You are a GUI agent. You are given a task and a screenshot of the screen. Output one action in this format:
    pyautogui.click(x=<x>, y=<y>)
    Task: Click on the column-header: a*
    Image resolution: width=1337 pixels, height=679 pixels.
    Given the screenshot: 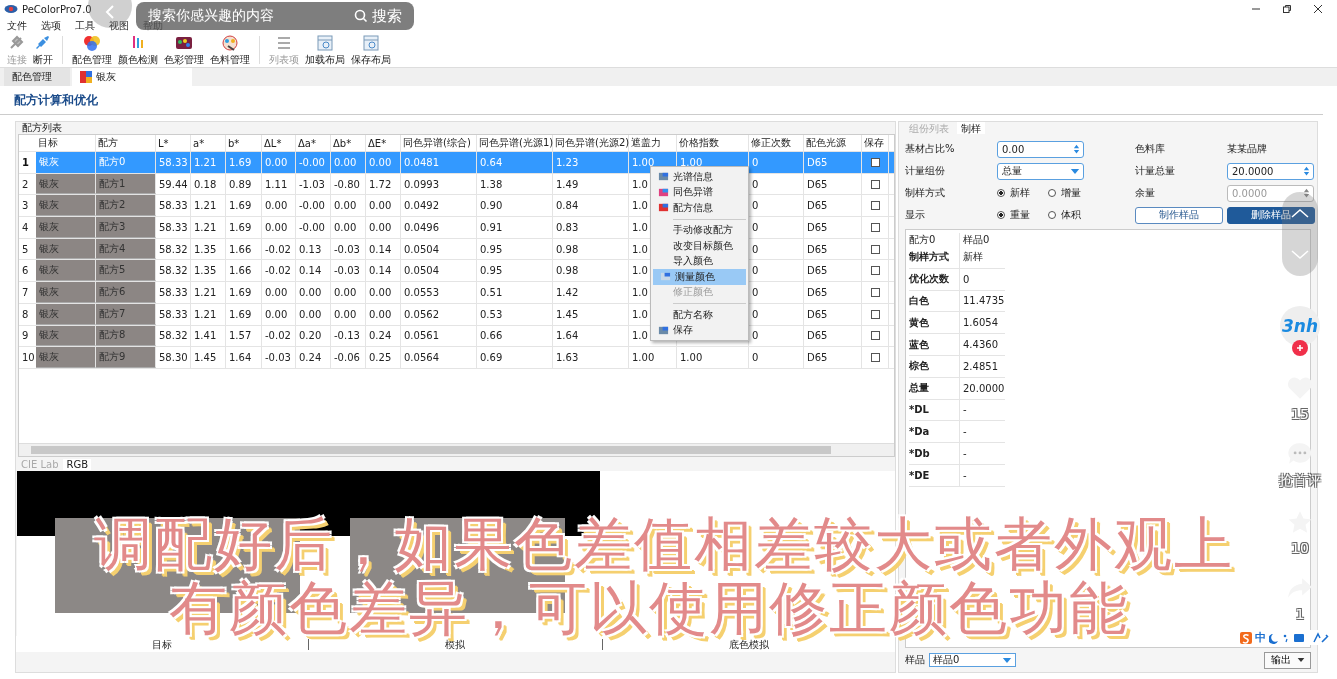 What is the action you would take?
    pyautogui.click(x=208, y=143)
    